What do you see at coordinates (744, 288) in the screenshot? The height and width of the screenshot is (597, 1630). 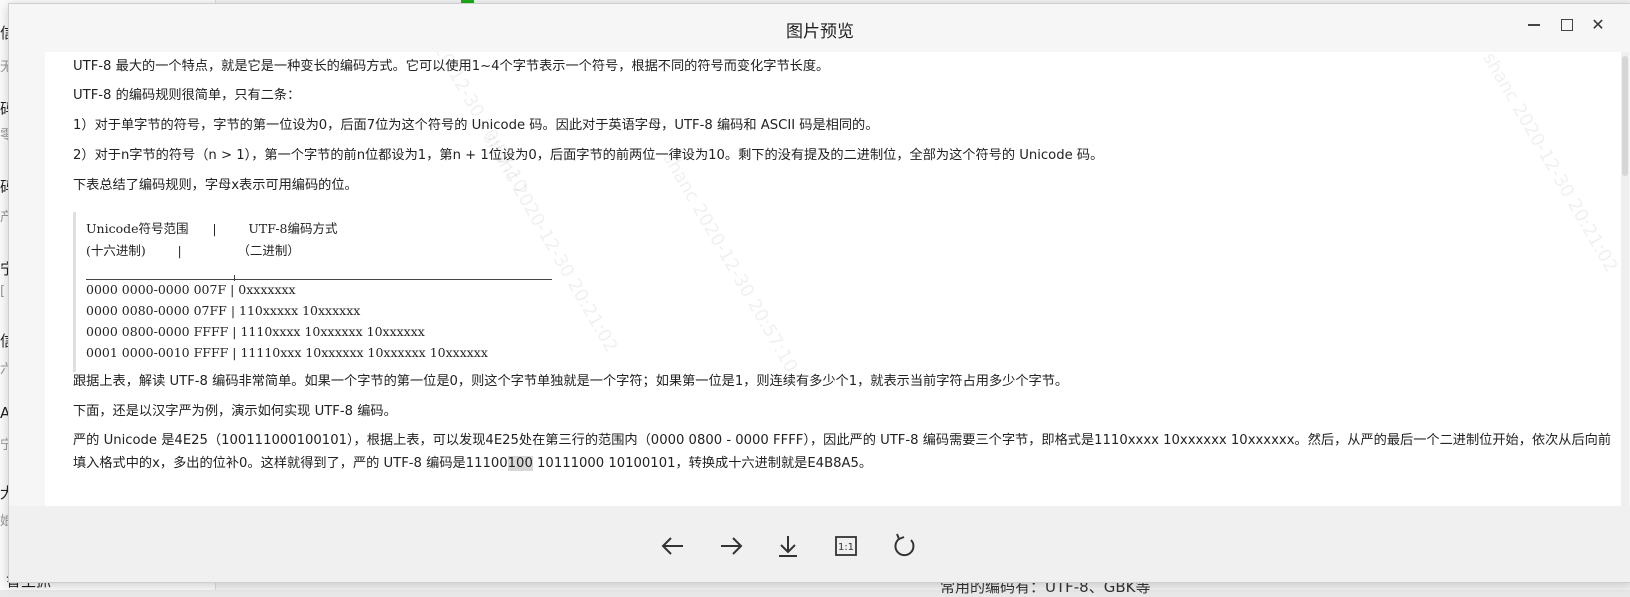 I see `watermark-stamp: 2020-12-30 20:57:10` at bounding box center [744, 288].